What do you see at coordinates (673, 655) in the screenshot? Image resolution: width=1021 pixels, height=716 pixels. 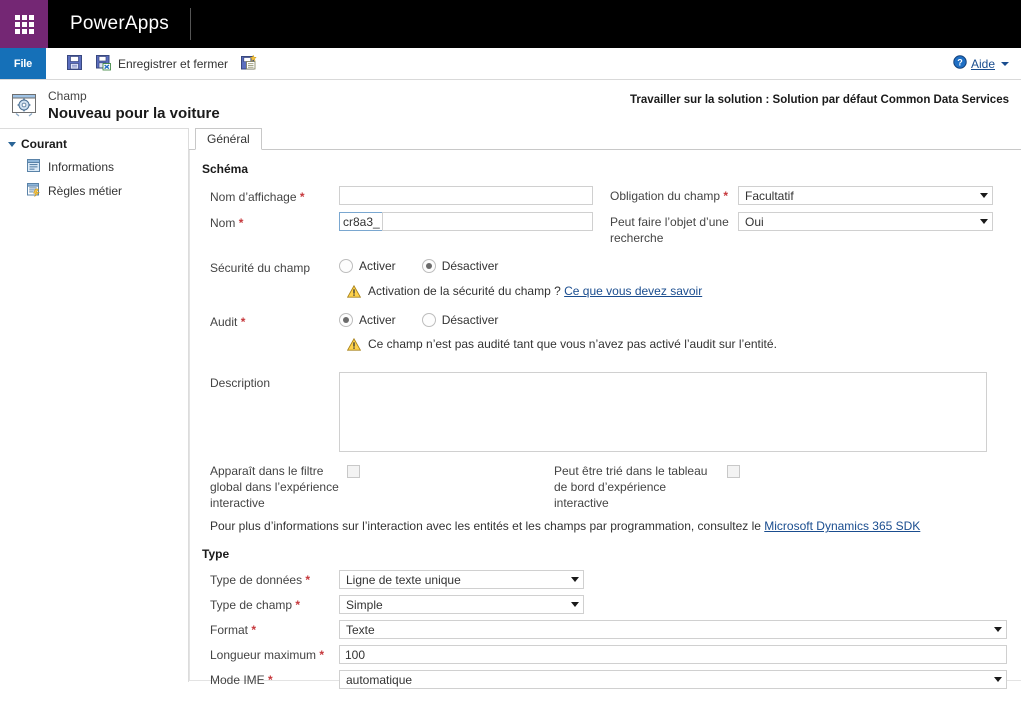 I see `max-length-input` at bounding box center [673, 655].